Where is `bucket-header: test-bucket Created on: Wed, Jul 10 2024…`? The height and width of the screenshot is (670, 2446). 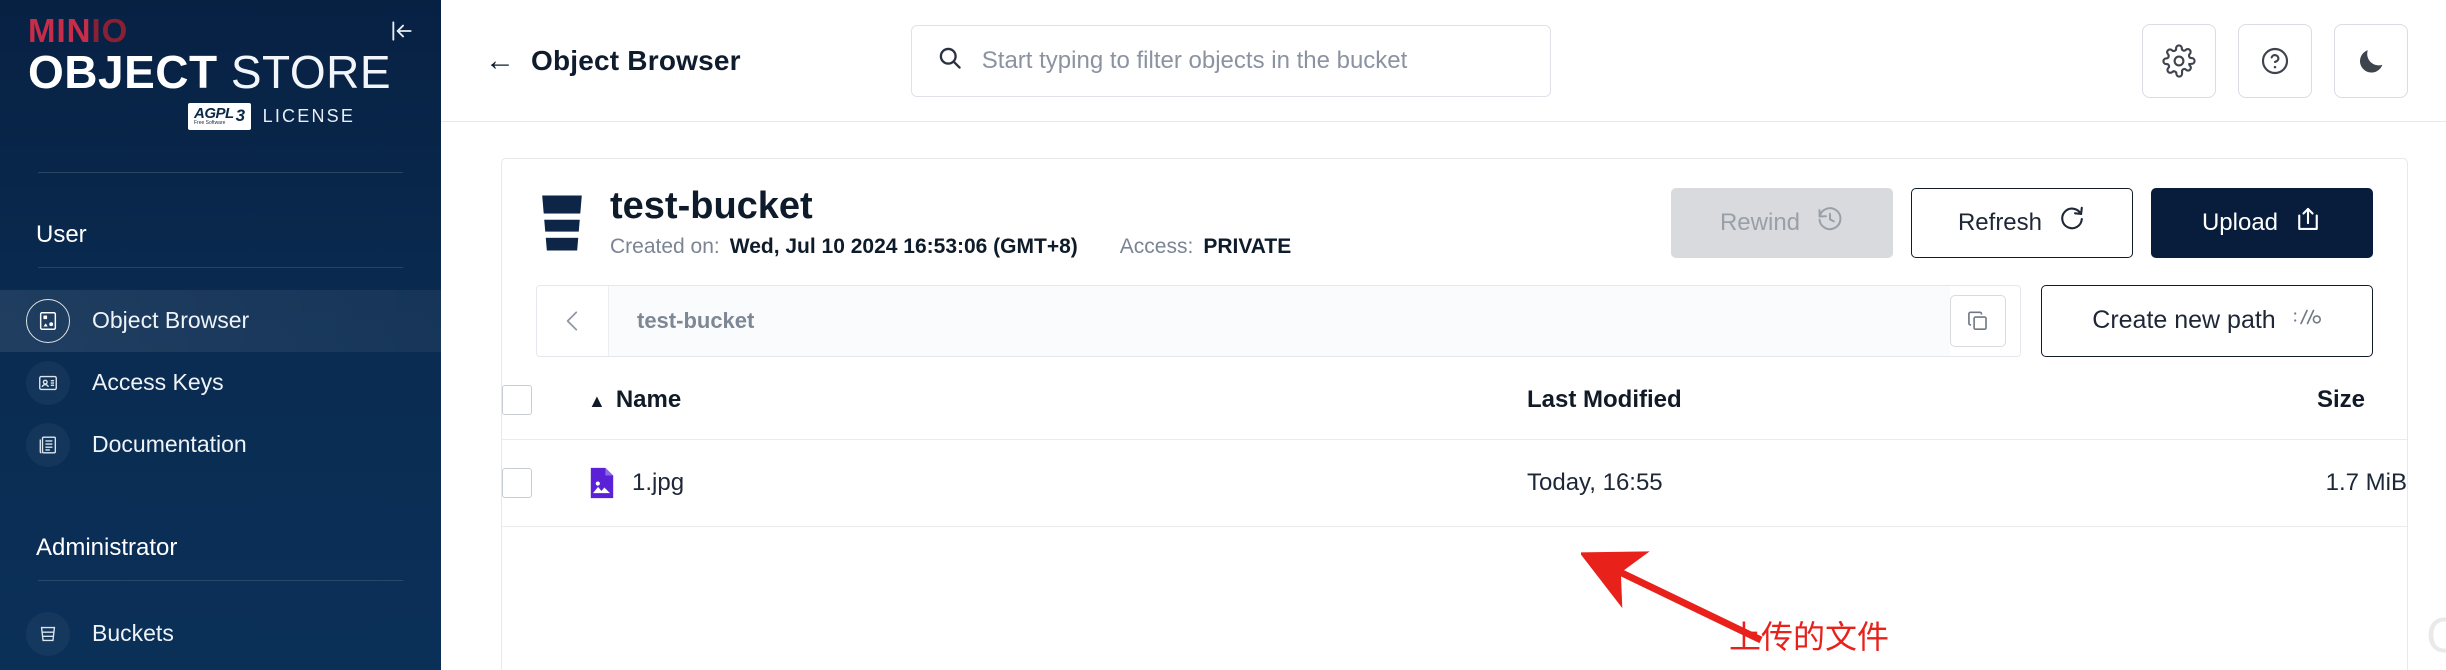 bucket-header: test-bucket Created on: Wed, Jul 10 2024… is located at coordinates (1454, 220).